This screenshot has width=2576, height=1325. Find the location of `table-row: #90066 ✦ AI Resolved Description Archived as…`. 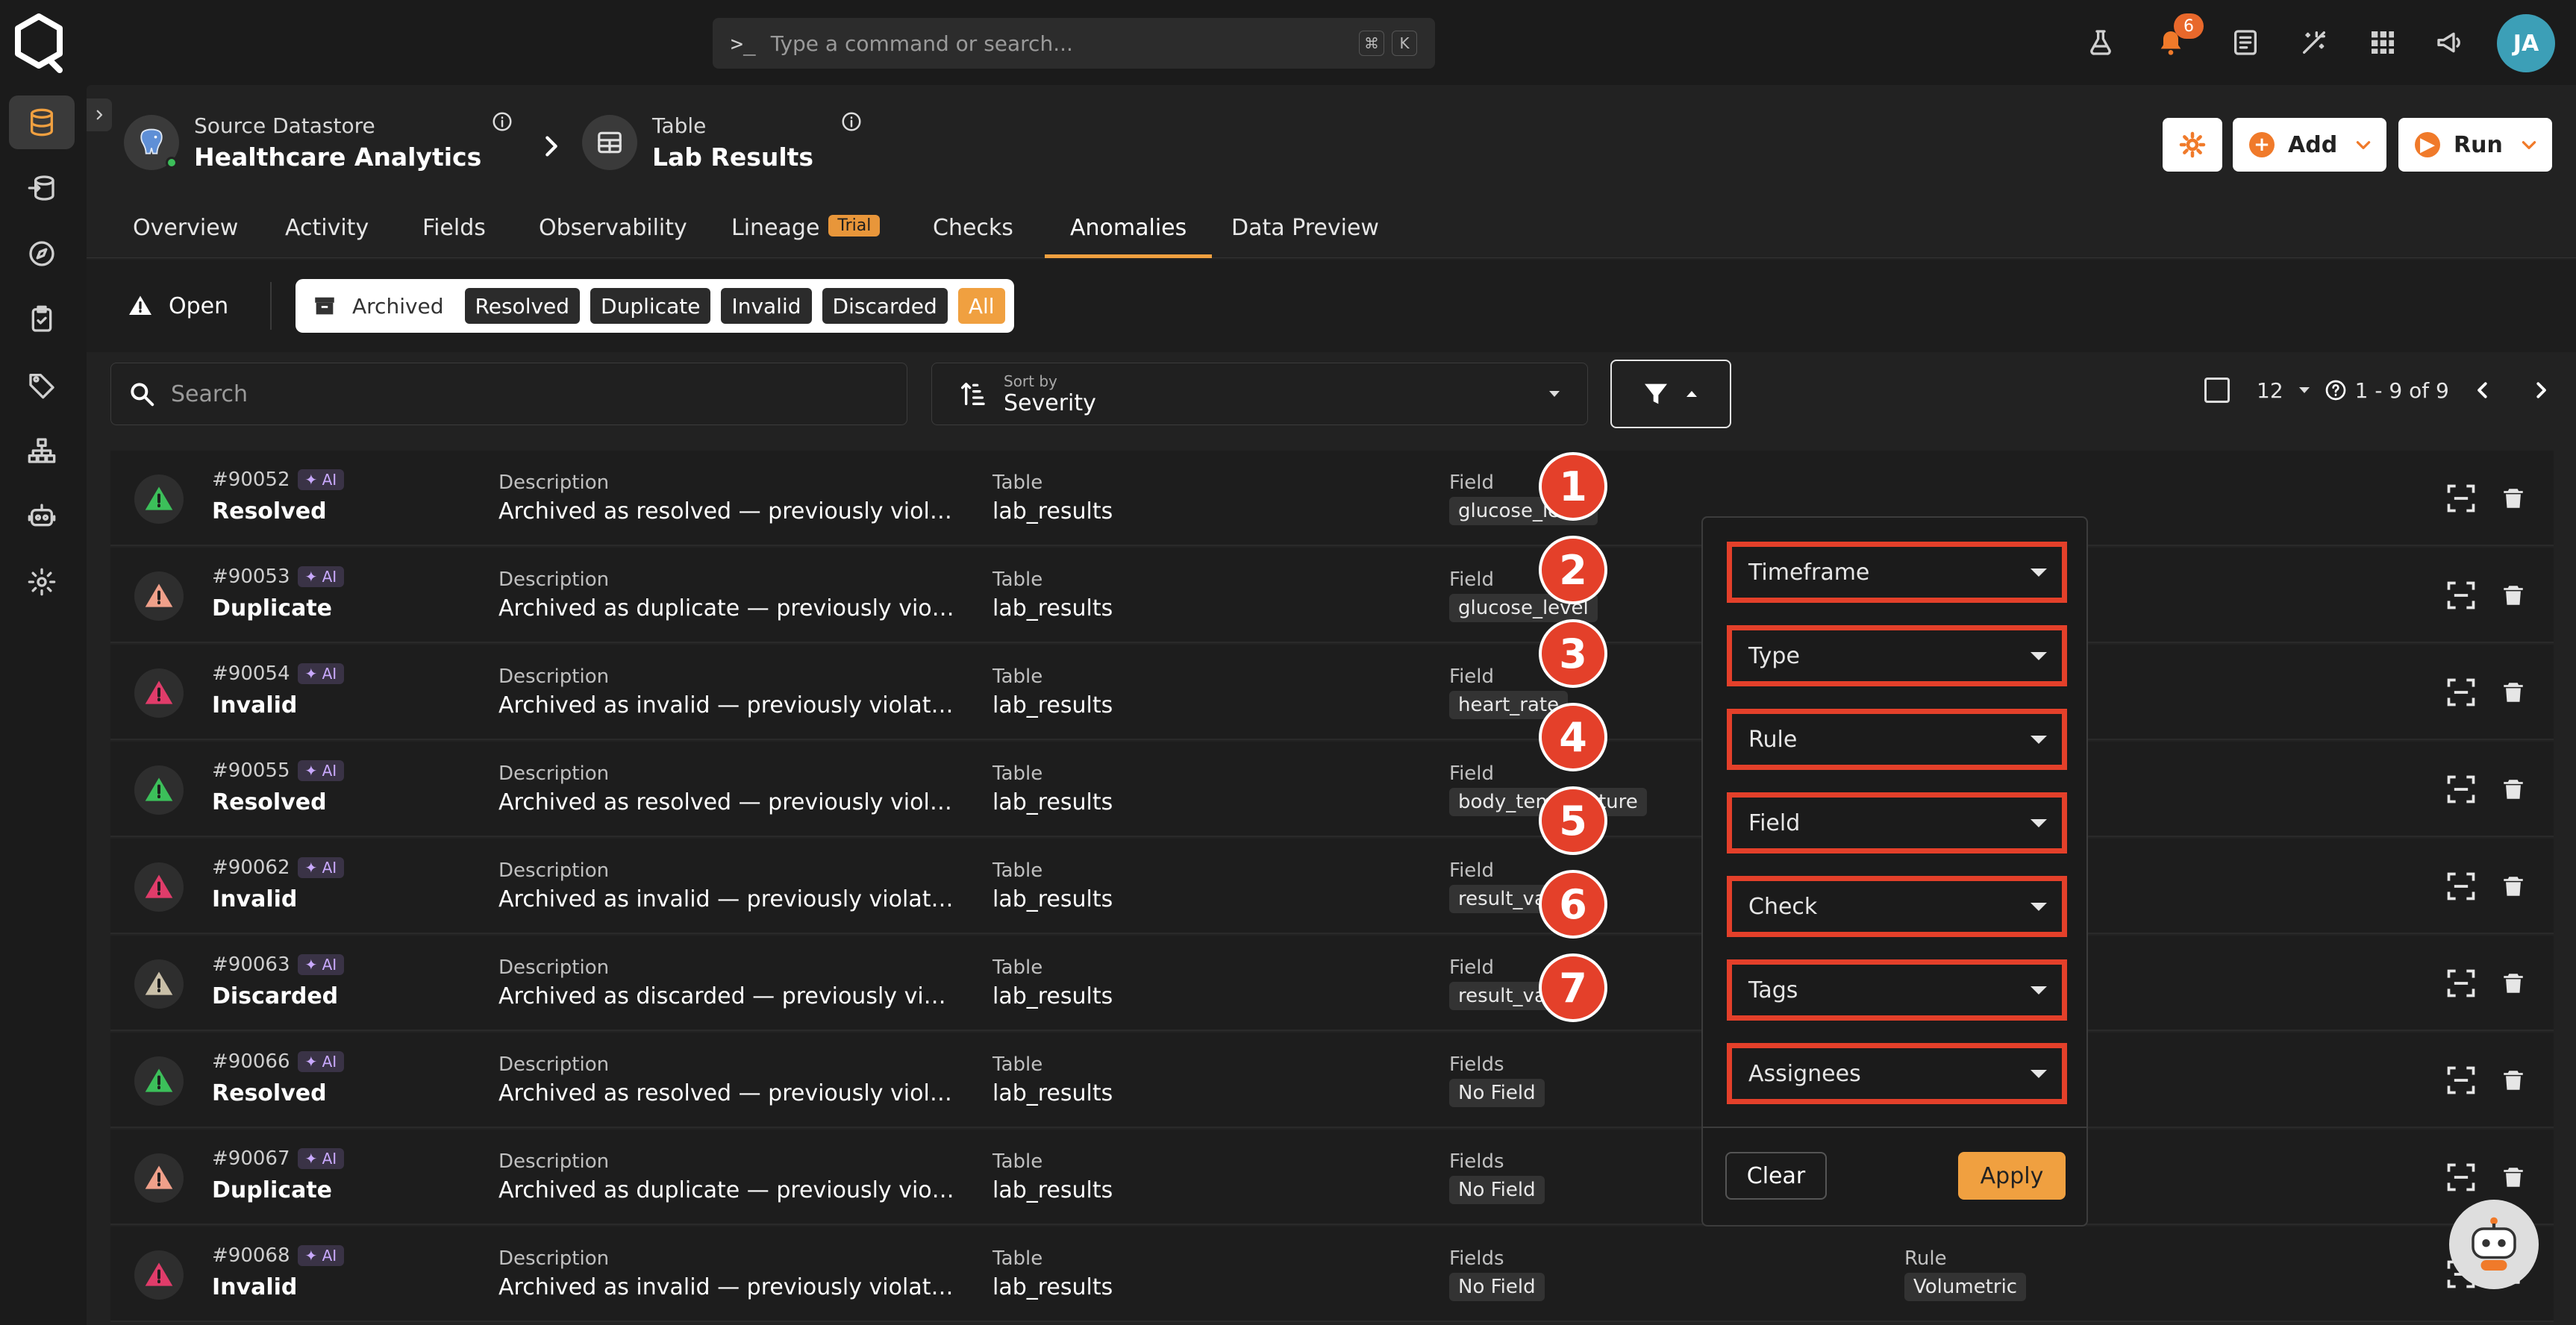

table-row: #90066 ✦ AI Resolved Description Archived as… is located at coordinates (1332, 1080).